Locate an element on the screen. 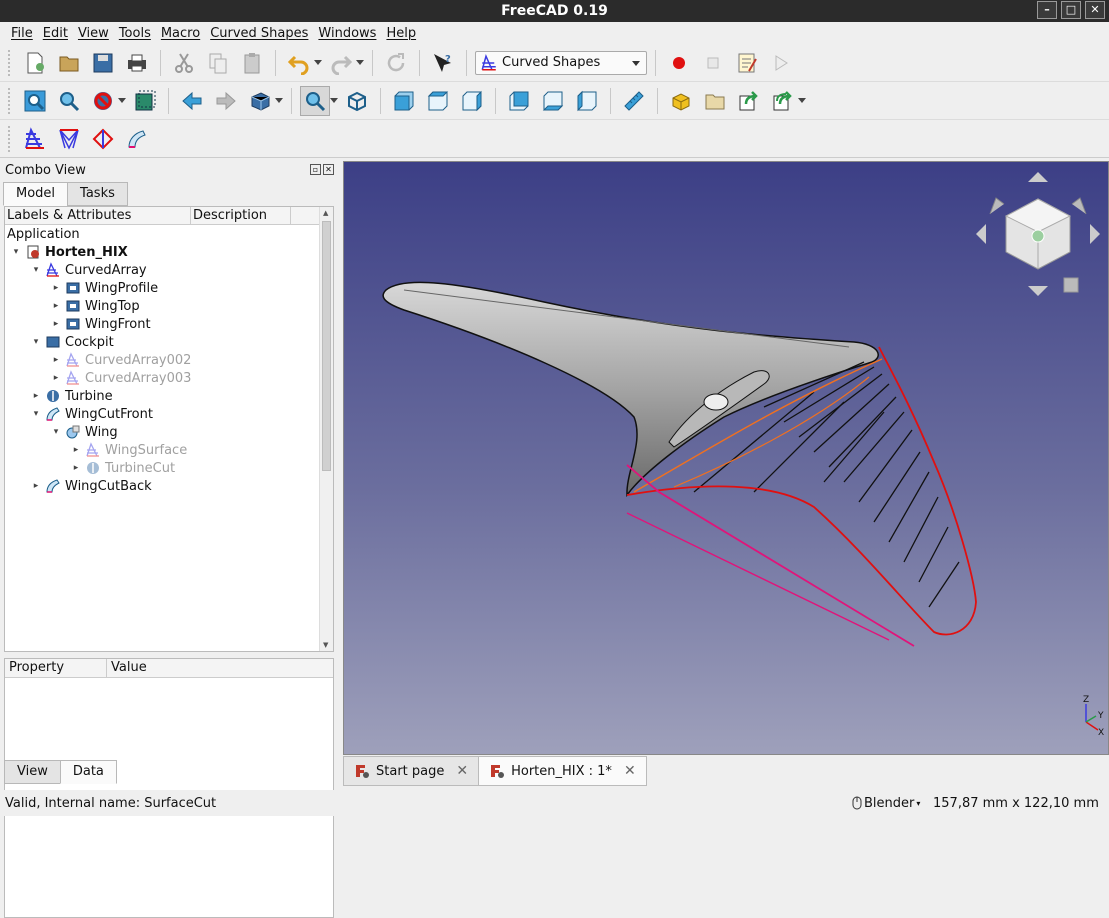 This screenshot has height=918, width=1109. interpolated-middle-button is located at coordinates (69, 139).